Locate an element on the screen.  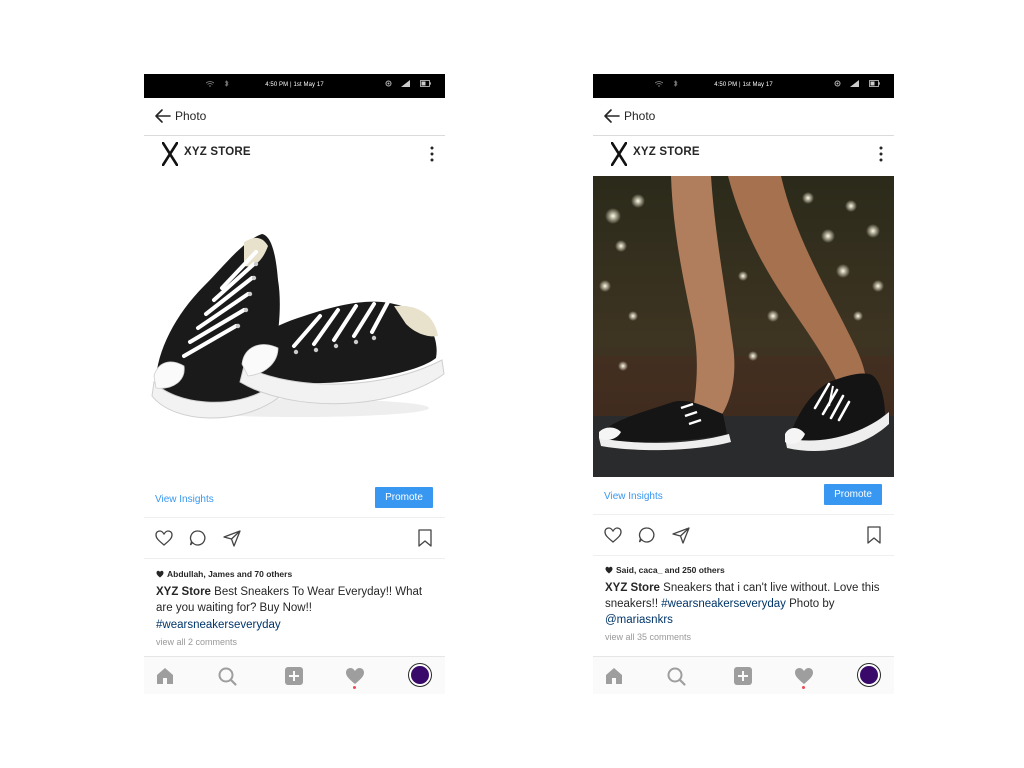
likes-summary: Abdullah, James and 70 others is located at coordinates (224, 574).